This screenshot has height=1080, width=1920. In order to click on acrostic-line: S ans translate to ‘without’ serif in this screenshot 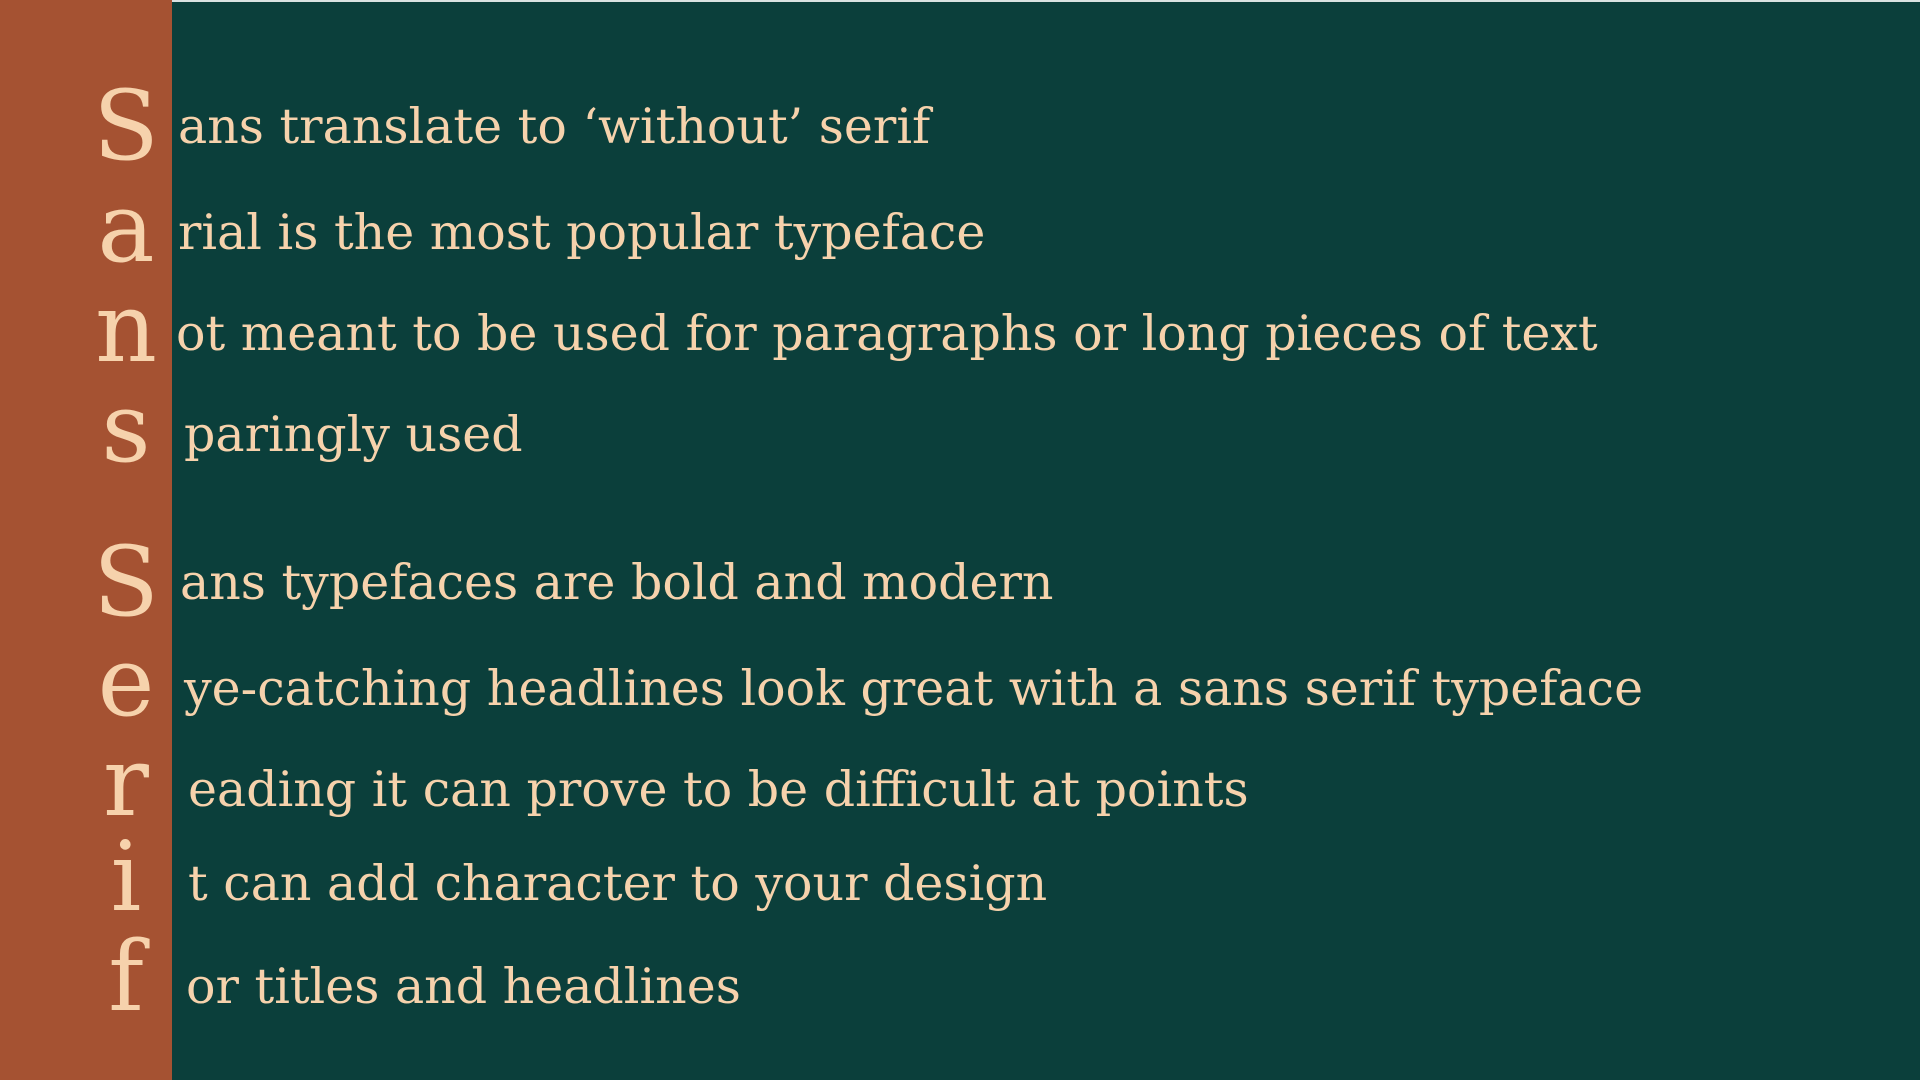, I will do `click(950, 126)`.